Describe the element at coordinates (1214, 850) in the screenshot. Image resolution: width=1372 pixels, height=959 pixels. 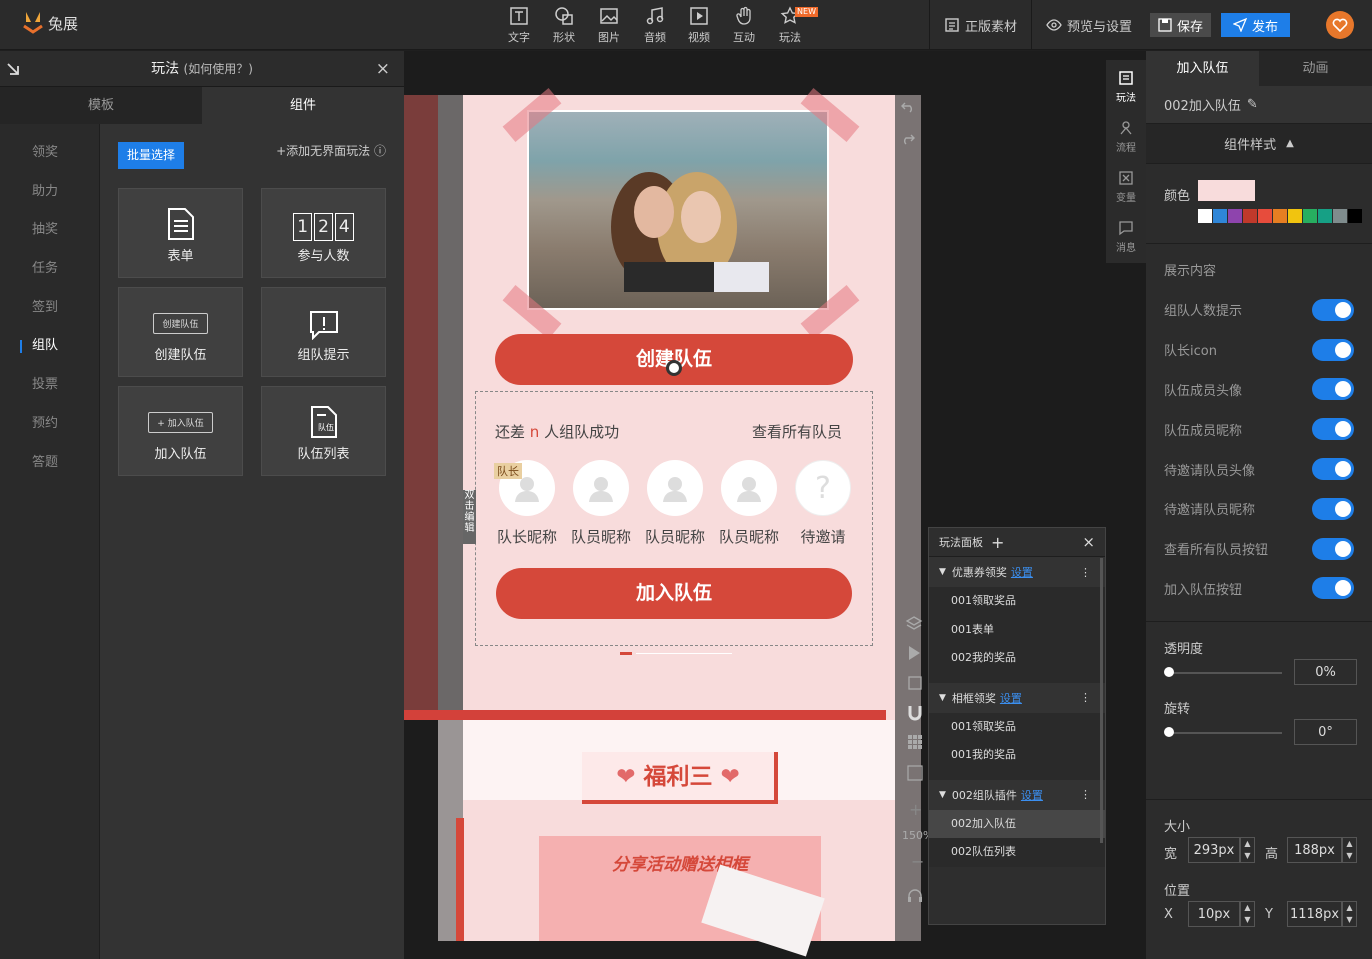
I see `width-input: 293px` at that location.